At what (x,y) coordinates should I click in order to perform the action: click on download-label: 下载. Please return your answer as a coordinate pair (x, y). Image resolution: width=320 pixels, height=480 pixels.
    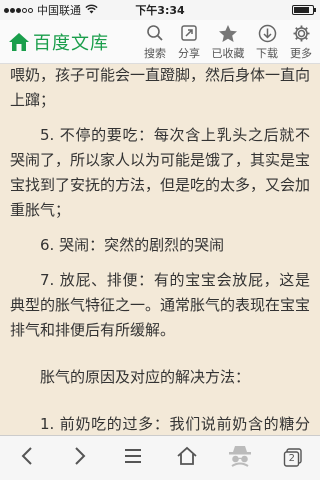
    Looking at the image, I should click on (267, 53).